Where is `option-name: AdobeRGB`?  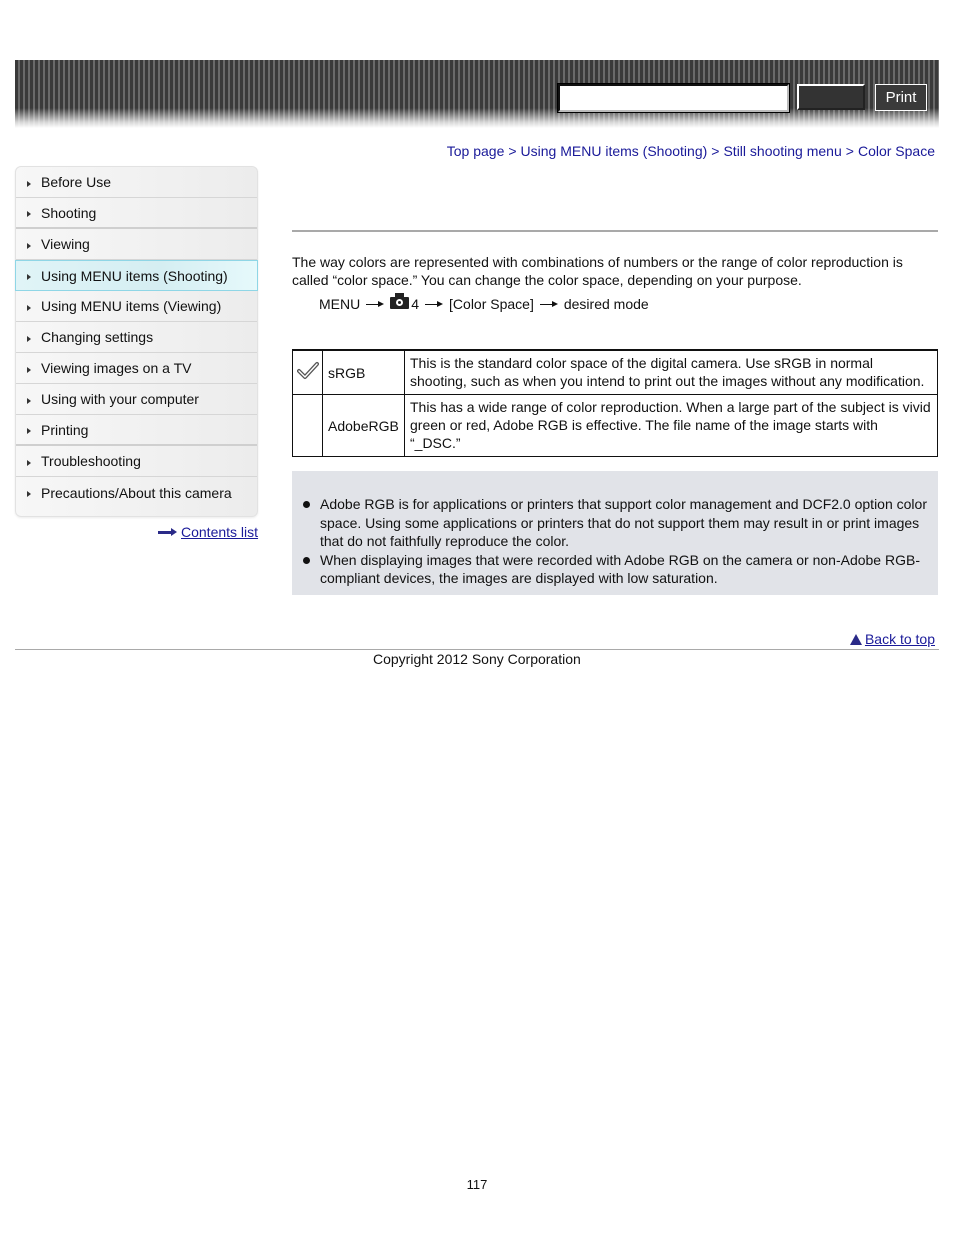 option-name: AdobeRGB is located at coordinates (363, 425).